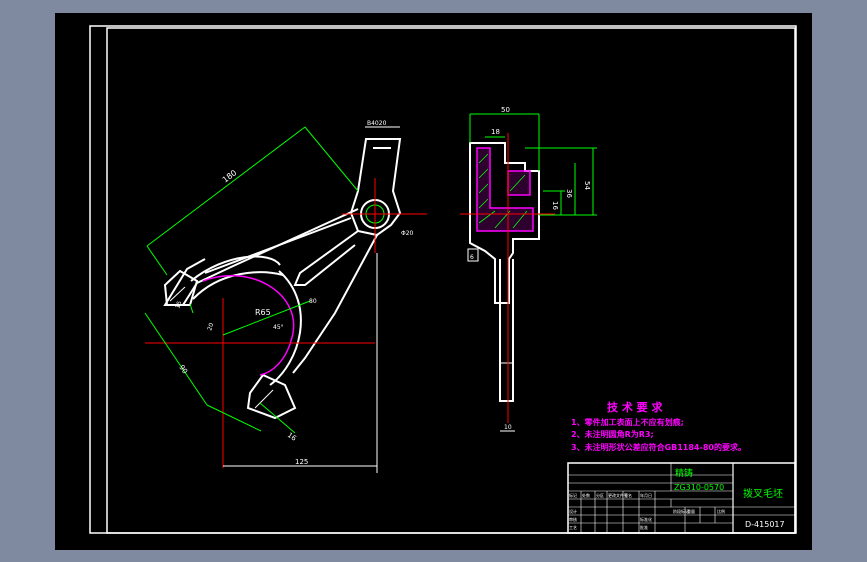  I want to click on dim-horizontal: 125, so click(301, 462).